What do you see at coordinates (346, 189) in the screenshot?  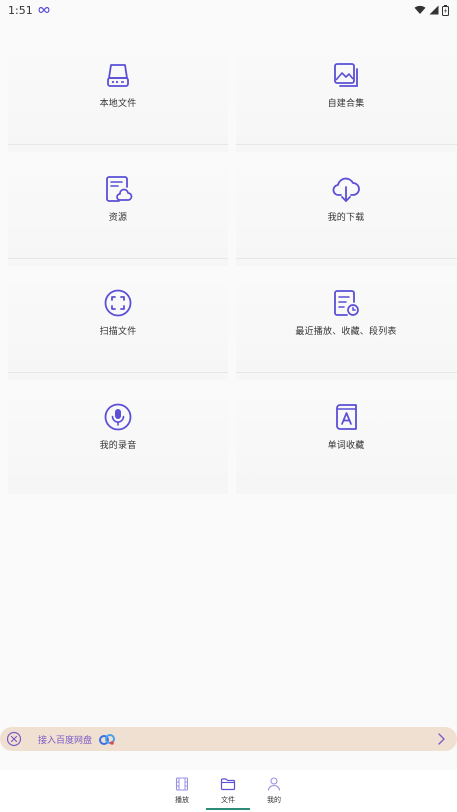 I see `cloud-download-icon` at bounding box center [346, 189].